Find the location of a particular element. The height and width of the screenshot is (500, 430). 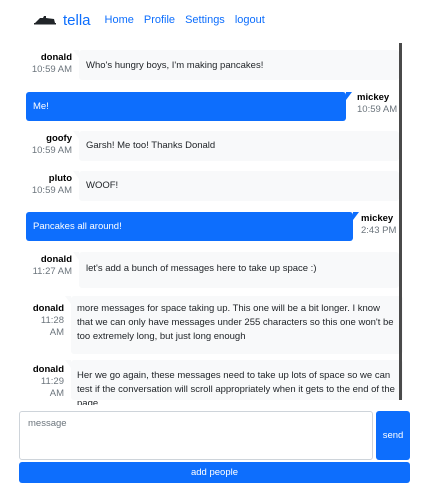

message-bubble-own: Me! is located at coordinates (189, 106).